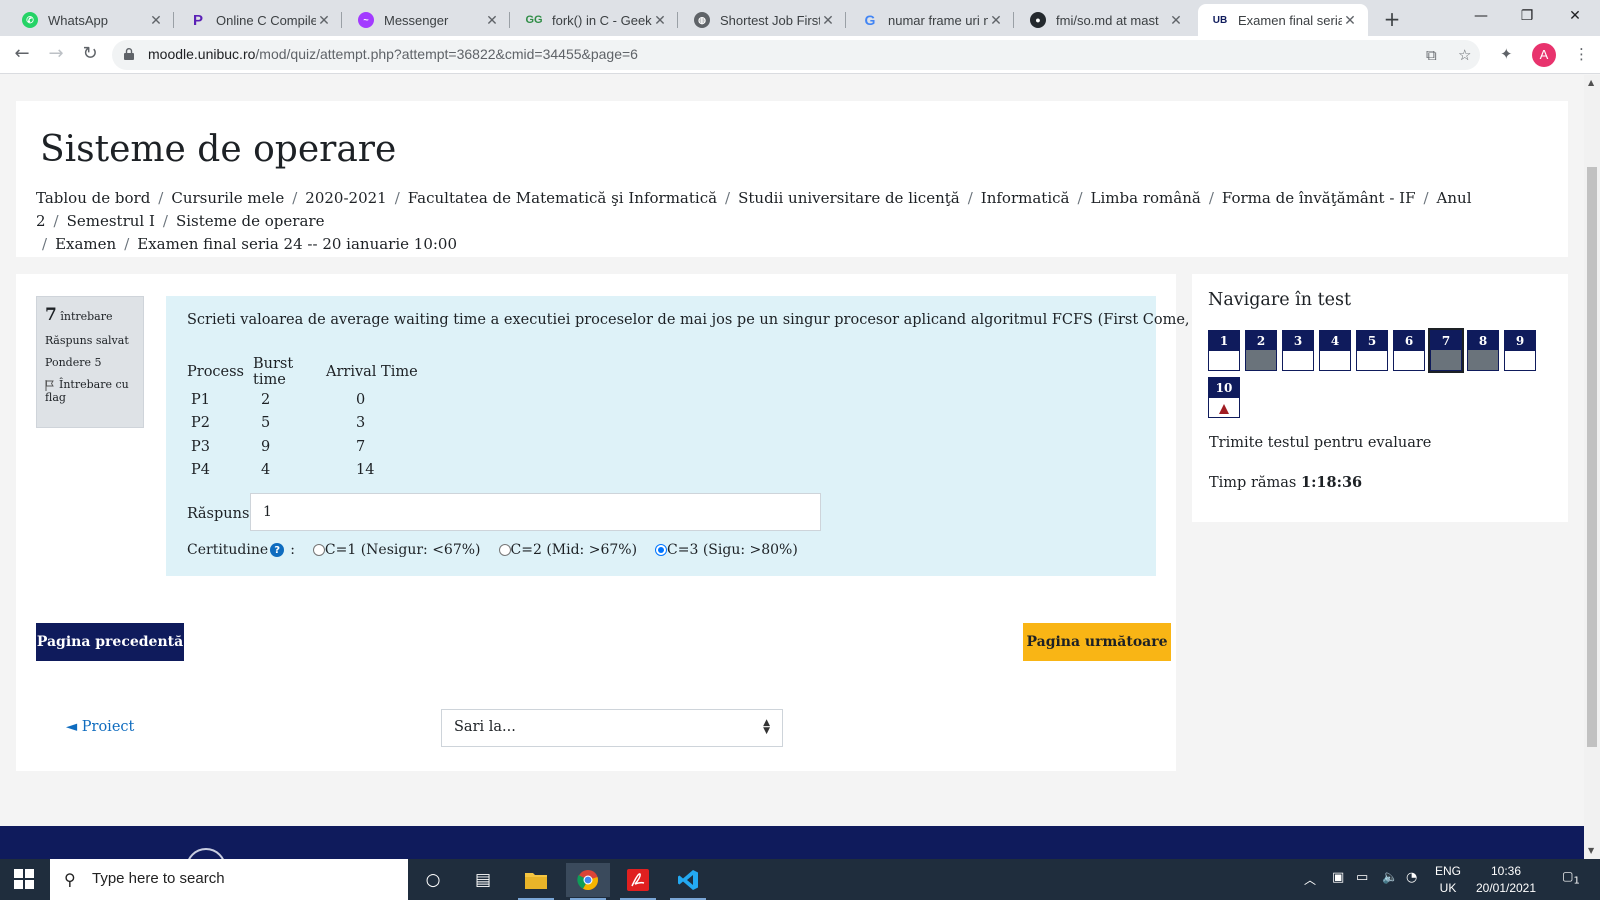 The width and height of the screenshot is (1600, 900). Describe the element at coordinates (562, 198) in the screenshot. I see `breadcrumb-item: Facultatea de Matematică şi Informatică` at that location.